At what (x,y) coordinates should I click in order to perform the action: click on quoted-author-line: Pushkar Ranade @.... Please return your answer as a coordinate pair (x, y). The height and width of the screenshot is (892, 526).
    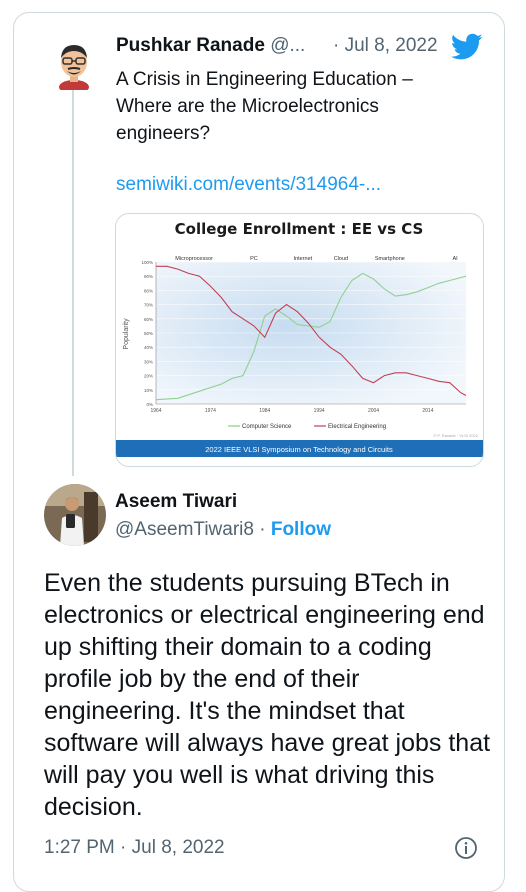
    Looking at the image, I should click on (210, 46).